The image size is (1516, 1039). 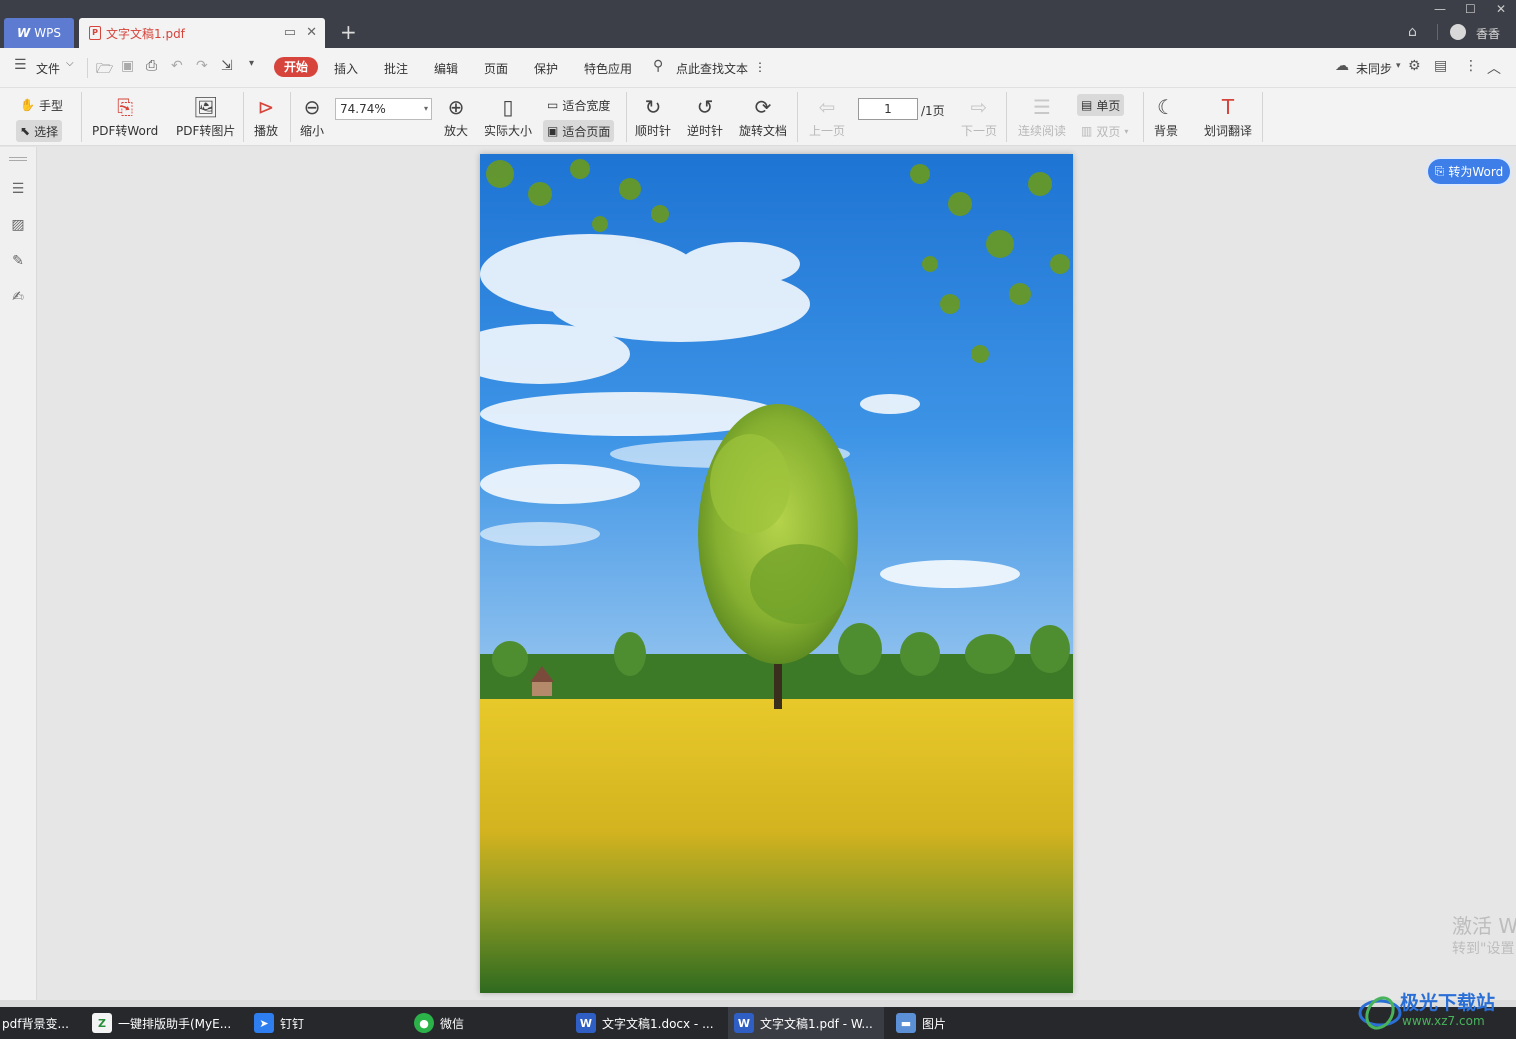 I want to click on minimize-icon: —, so click(x=1440, y=9).